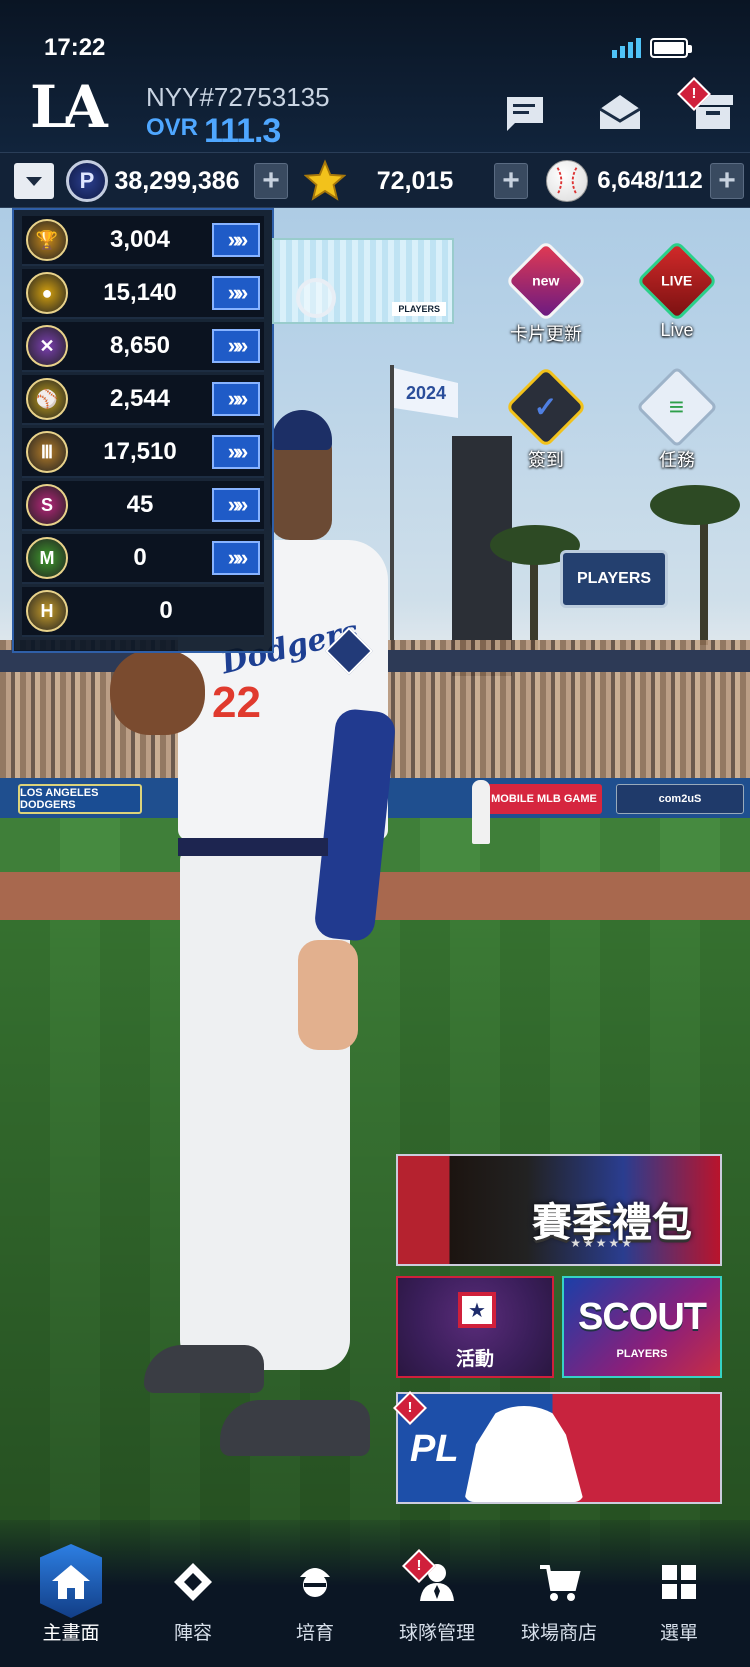  Describe the element at coordinates (47, 240) in the screenshot. I see `trophy-medal-icon: 🏆` at that location.